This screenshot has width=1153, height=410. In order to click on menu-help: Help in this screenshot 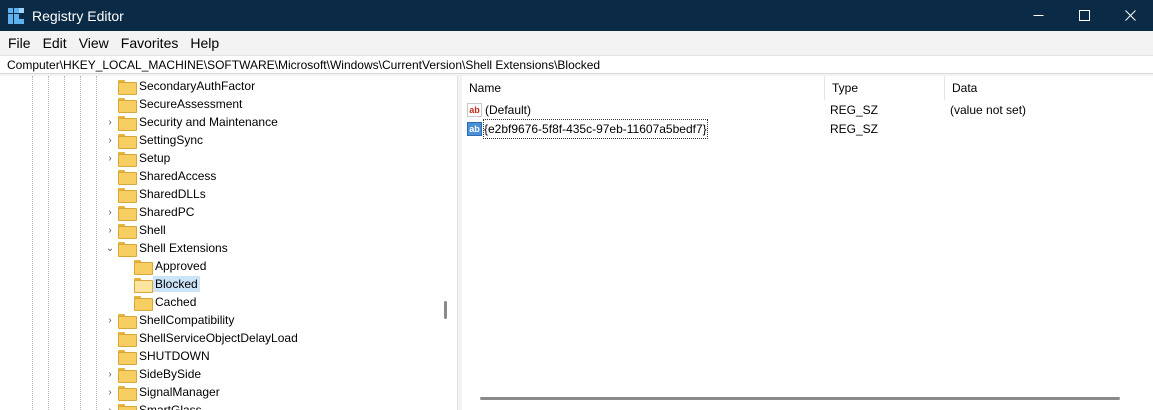, I will do `click(204, 43)`.